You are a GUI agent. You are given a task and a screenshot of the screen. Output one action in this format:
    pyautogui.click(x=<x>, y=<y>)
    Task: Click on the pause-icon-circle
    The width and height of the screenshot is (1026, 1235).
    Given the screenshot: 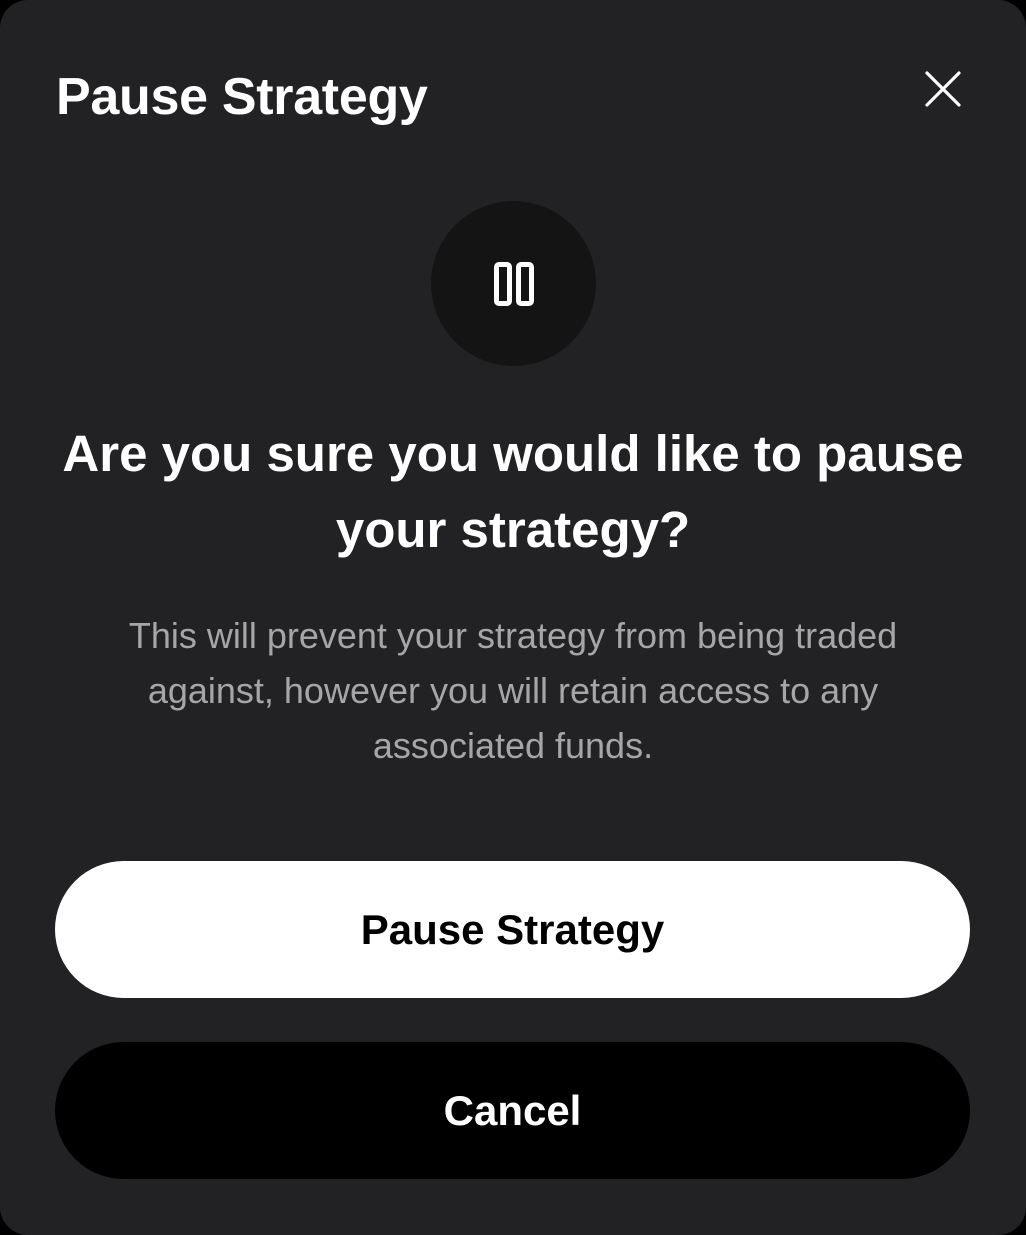 What is the action you would take?
    pyautogui.click(x=513, y=283)
    